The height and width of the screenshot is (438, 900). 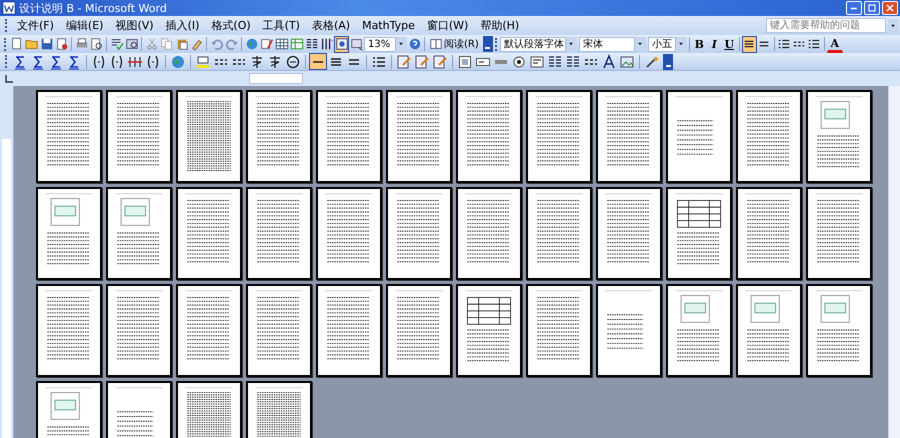 What do you see at coordinates (318, 61) in the screenshot?
I see `line-button` at bounding box center [318, 61].